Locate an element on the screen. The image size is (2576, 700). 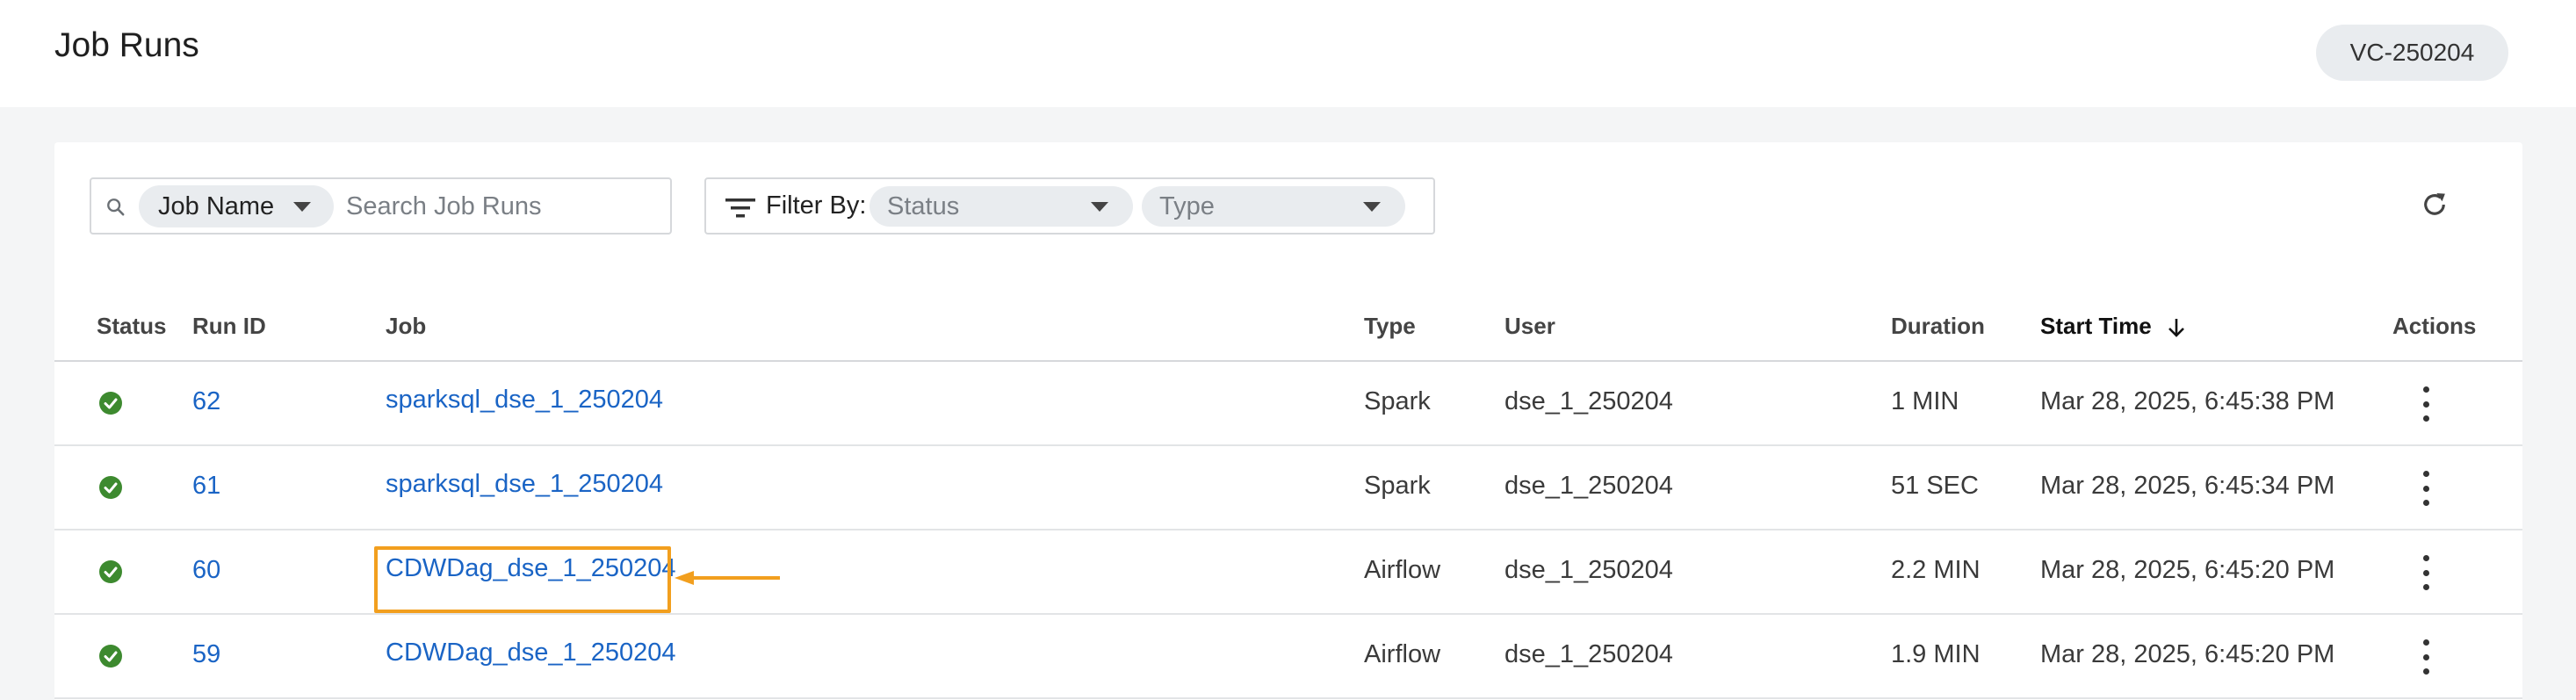
duration-cell: 2.2 MIN is located at coordinates (1936, 570).